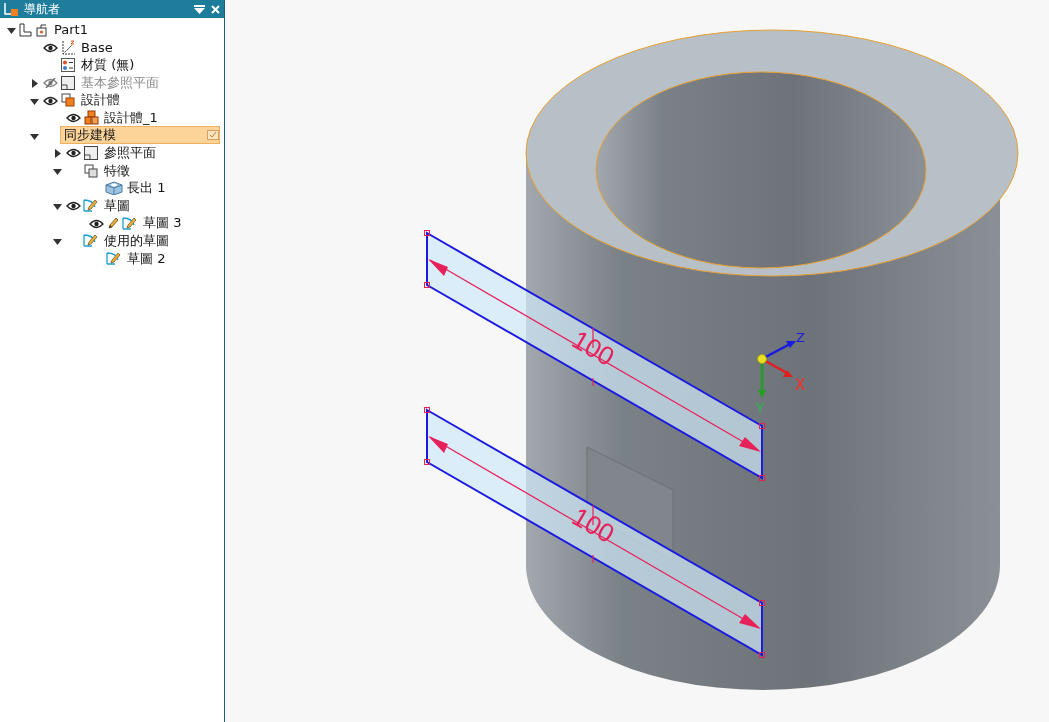 Image resolution: width=1049 pixels, height=722 pixels. Describe the element at coordinates (199, 9) in the screenshot. I see `dropdown-icon` at that location.